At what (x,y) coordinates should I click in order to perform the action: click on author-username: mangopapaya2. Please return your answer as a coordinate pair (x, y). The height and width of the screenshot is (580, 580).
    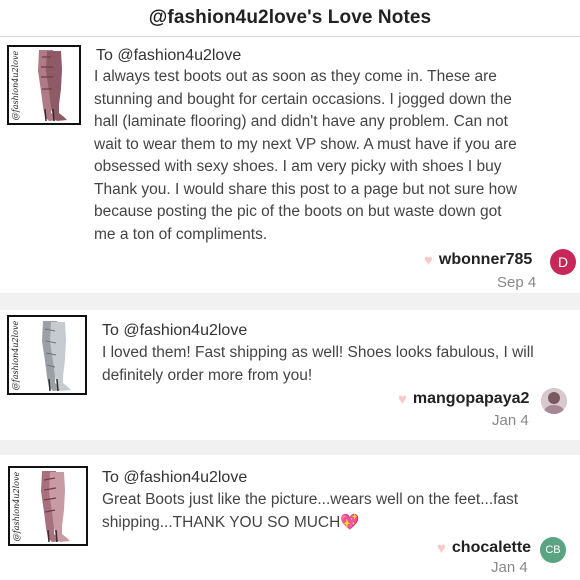
    Looking at the image, I should click on (471, 399).